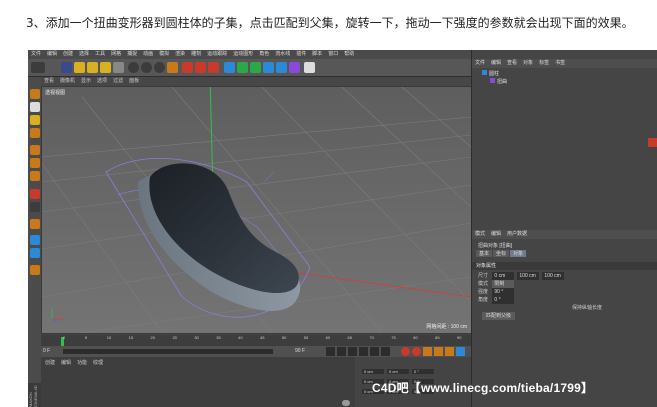  I want to click on viewport-menu-item: 查看, so click(49, 81).